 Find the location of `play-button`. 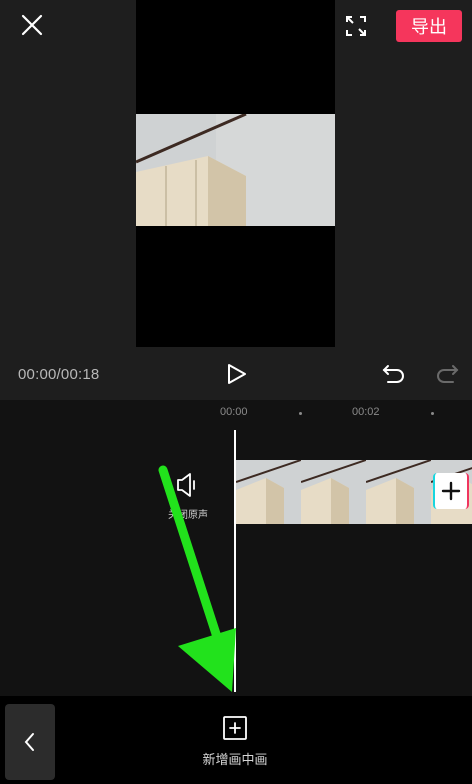

play-button is located at coordinates (236, 374).